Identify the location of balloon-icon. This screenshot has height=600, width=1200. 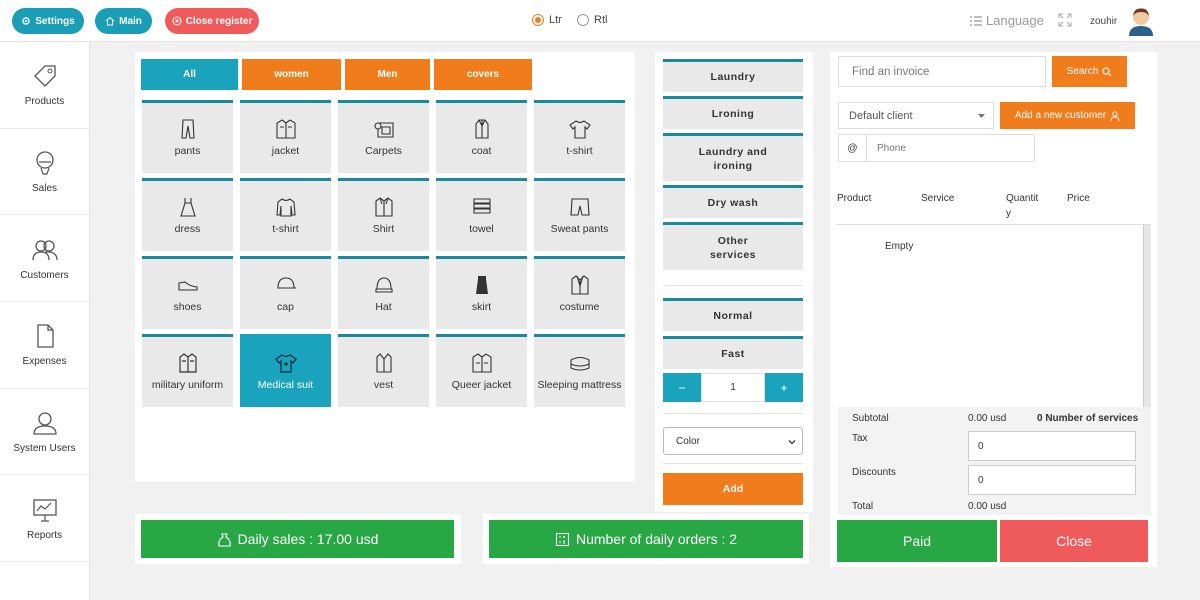
(44, 163).